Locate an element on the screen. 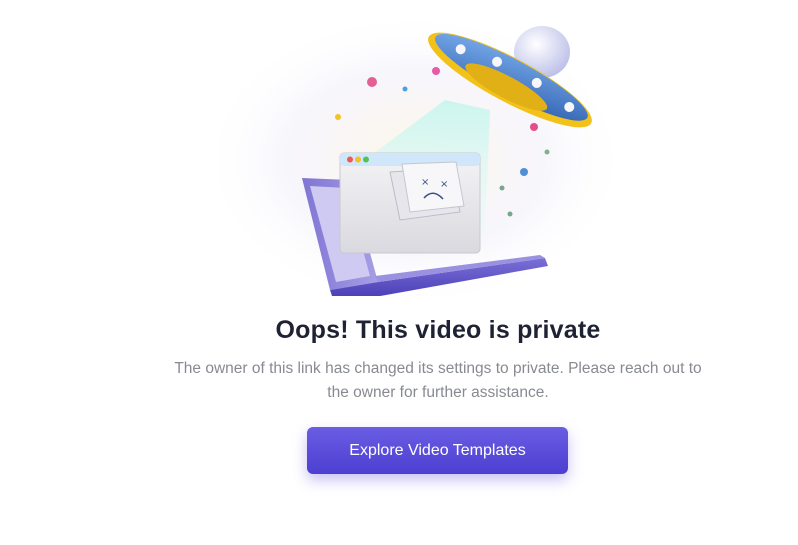 This screenshot has width=798, height=545. minimize-dot-icon is located at coordinates (358, 159).